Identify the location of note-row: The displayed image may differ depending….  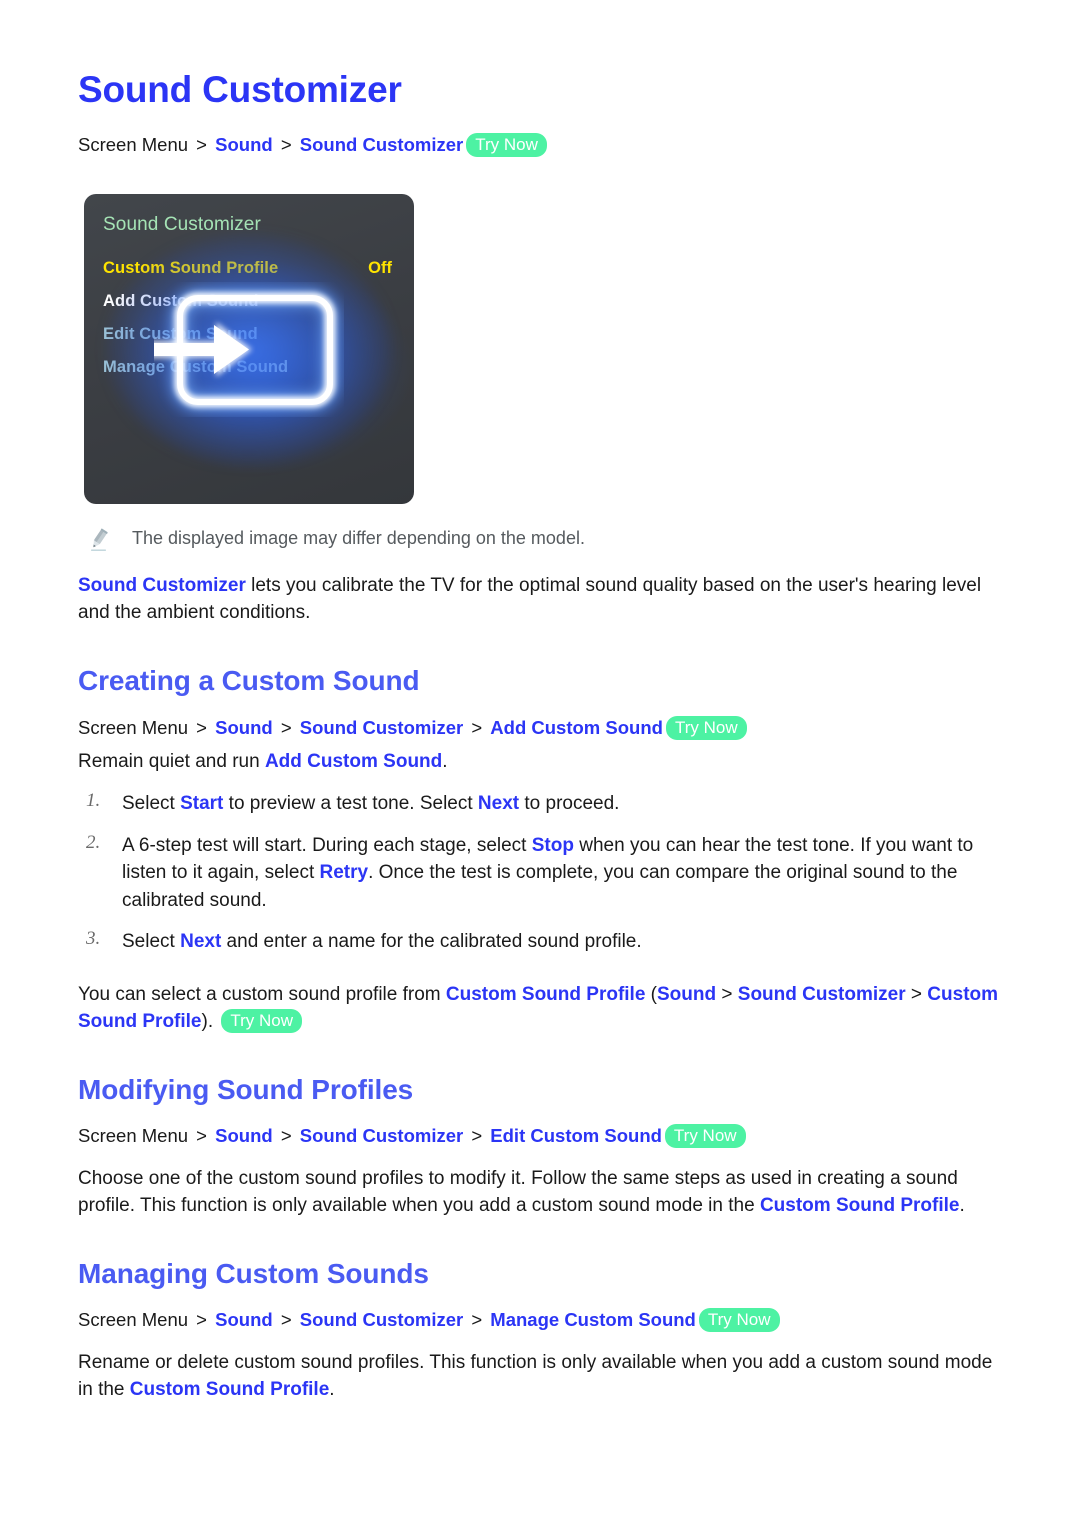
(545, 541).